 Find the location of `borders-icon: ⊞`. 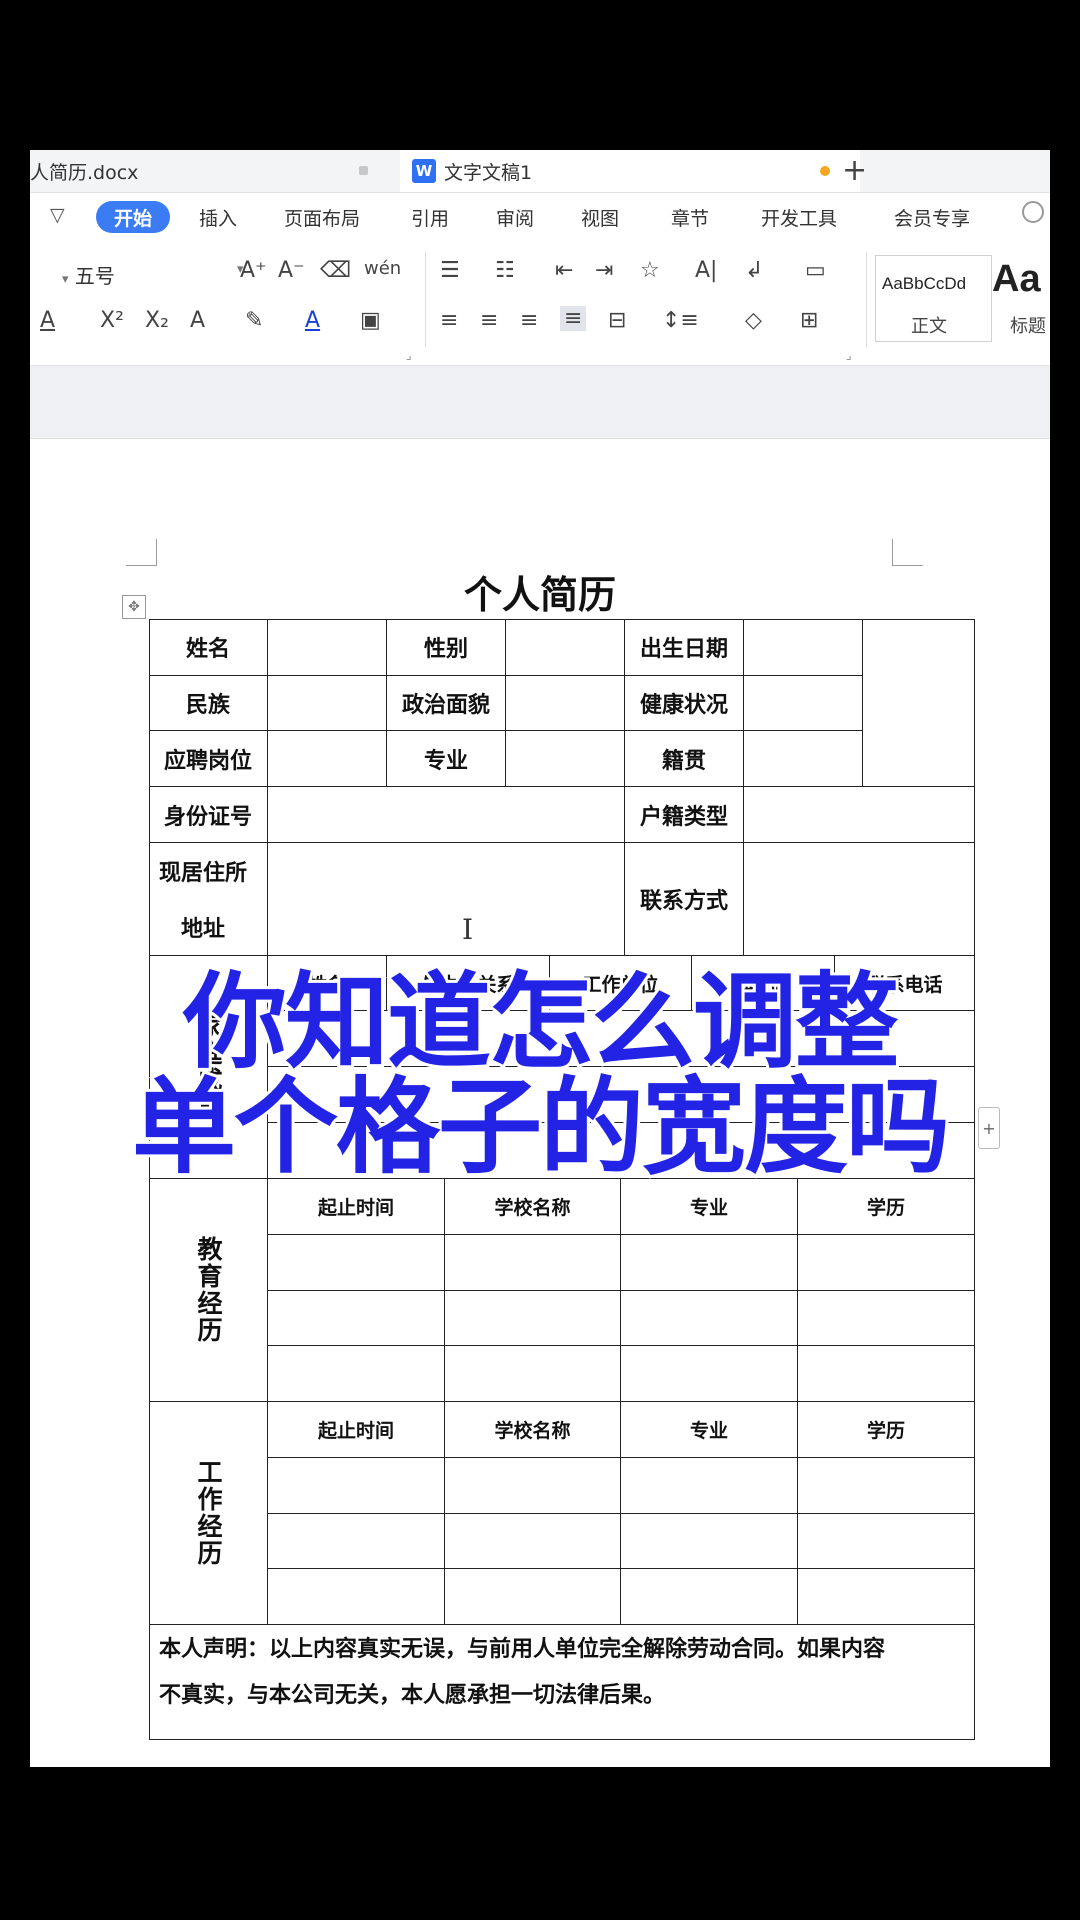

borders-icon: ⊞ is located at coordinates (809, 320).